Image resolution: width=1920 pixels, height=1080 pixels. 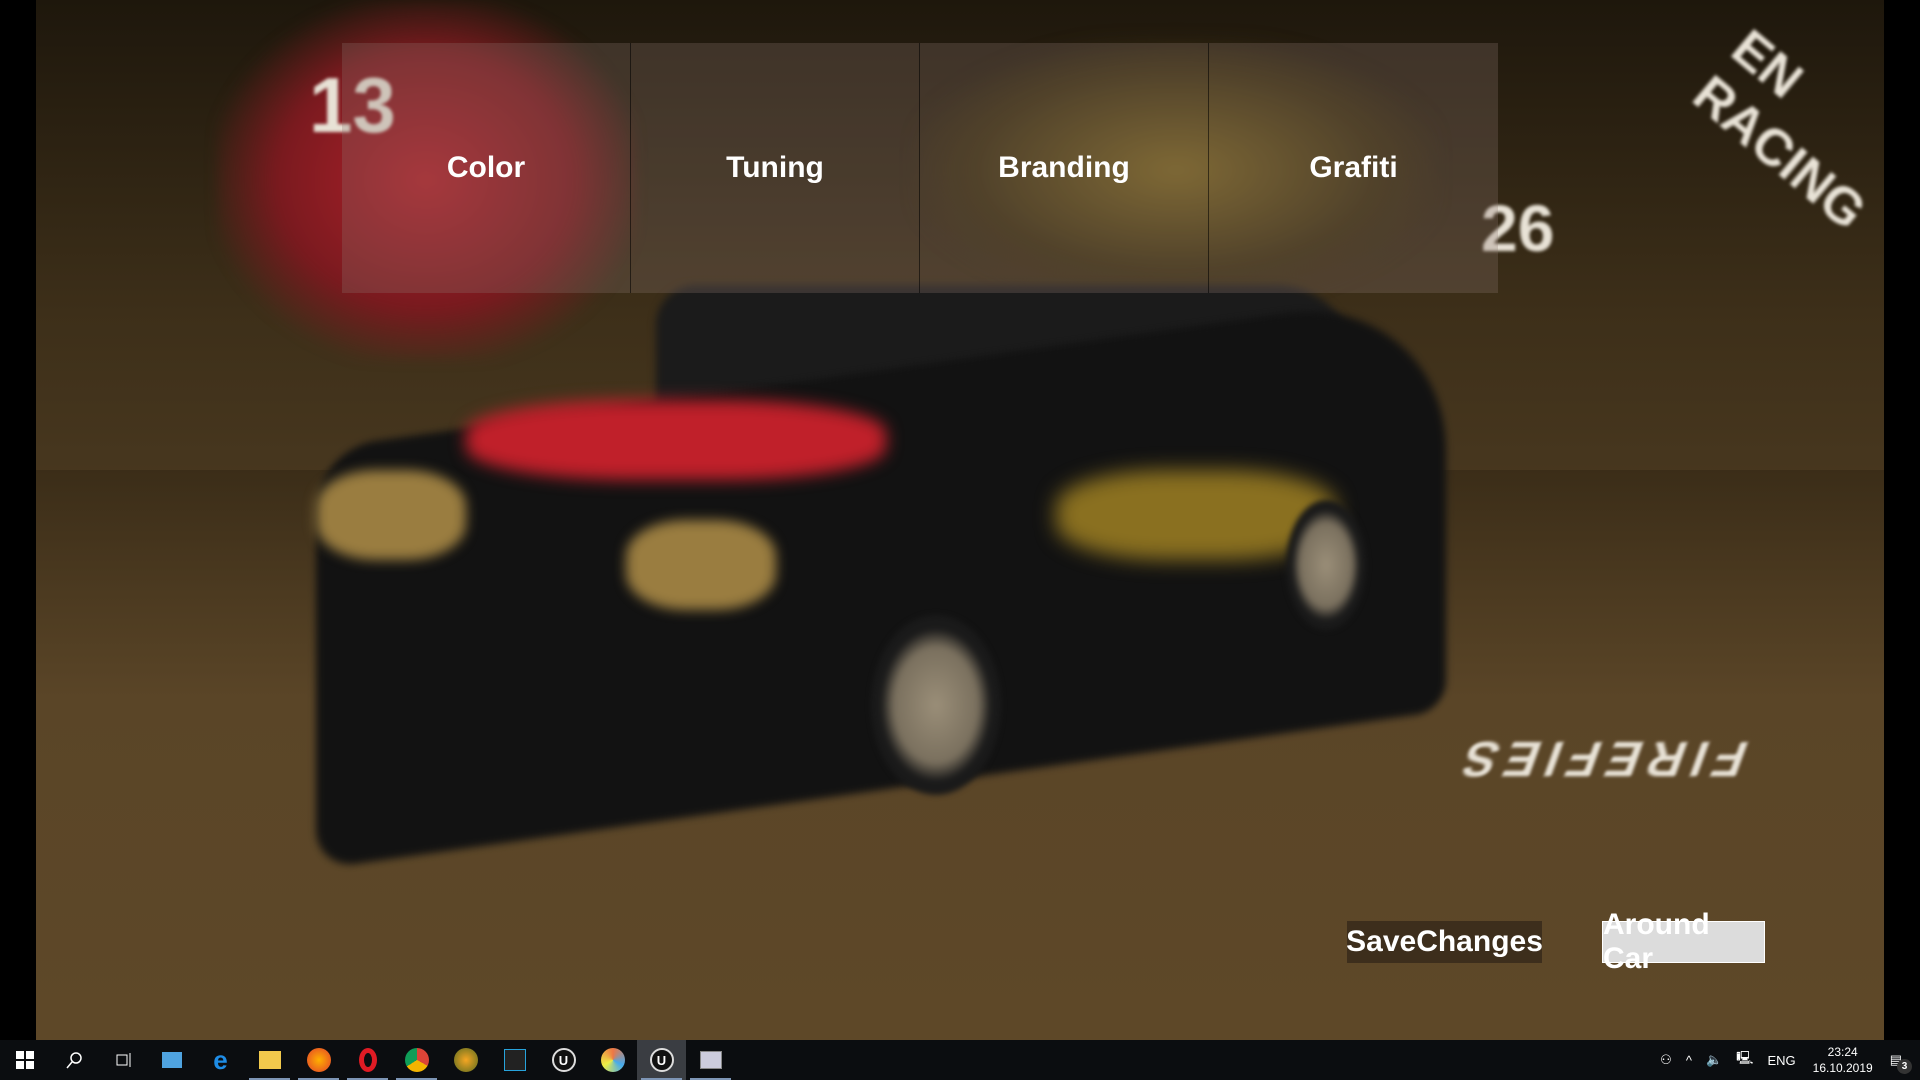 What do you see at coordinates (960, 1060) in the screenshot?
I see `taskbar: e U U ⚇ ^ 🔈 🖳 ENG 23:24 16.10.2019 ▤ 3` at bounding box center [960, 1060].